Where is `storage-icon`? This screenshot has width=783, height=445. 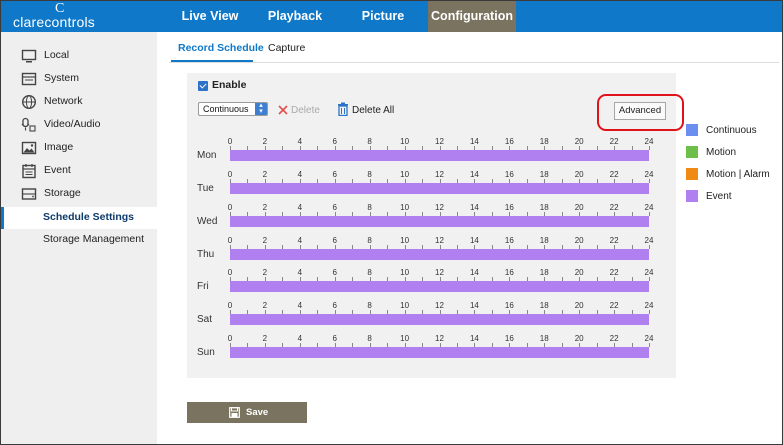 storage-icon is located at coordinates (29, 194).